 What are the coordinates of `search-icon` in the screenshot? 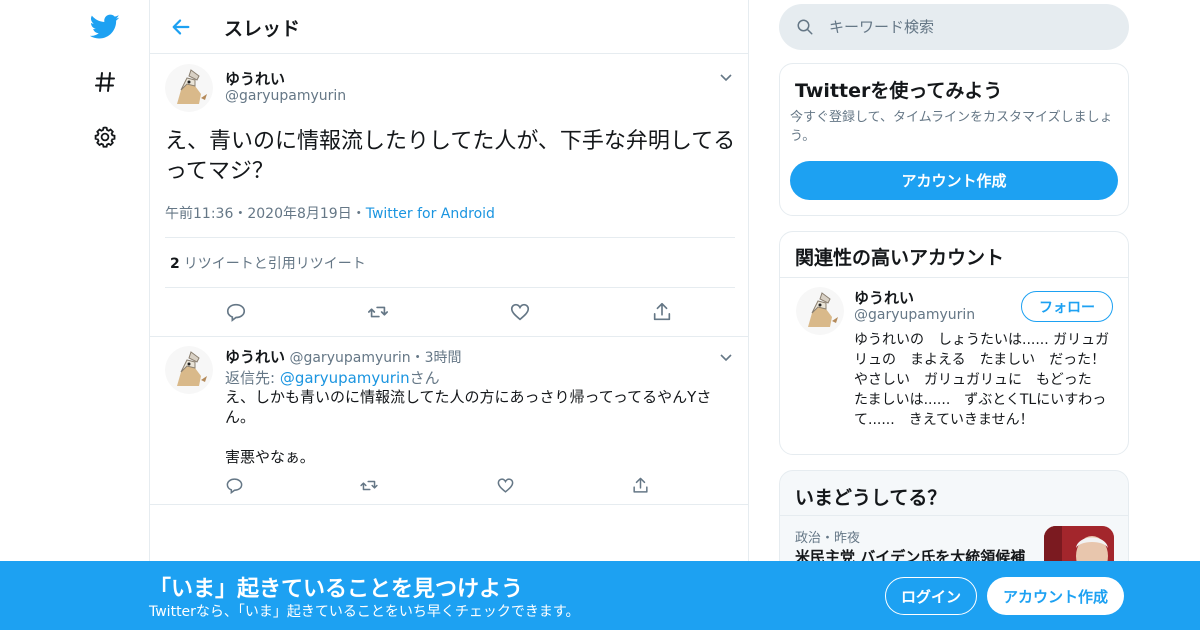 It's located at (805, 27).